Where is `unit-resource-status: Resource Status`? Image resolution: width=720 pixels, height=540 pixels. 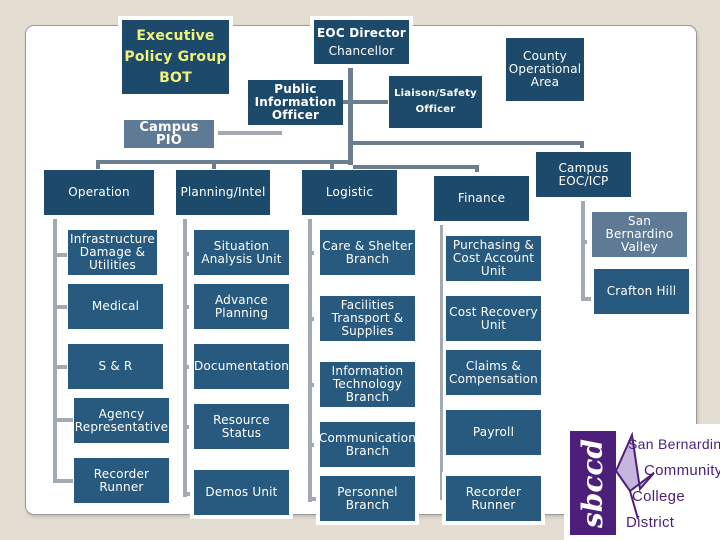
unit-resource-status: Resource Status is located at coordinates (241, 426).